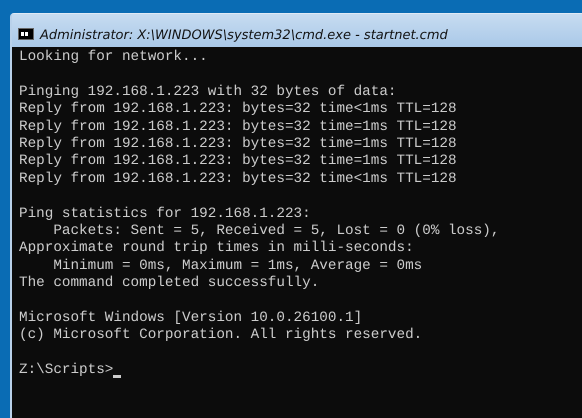  I want to click on console-line: Pinging 192.168.1.223 with 32 bytes of data:, so click(208, 93).